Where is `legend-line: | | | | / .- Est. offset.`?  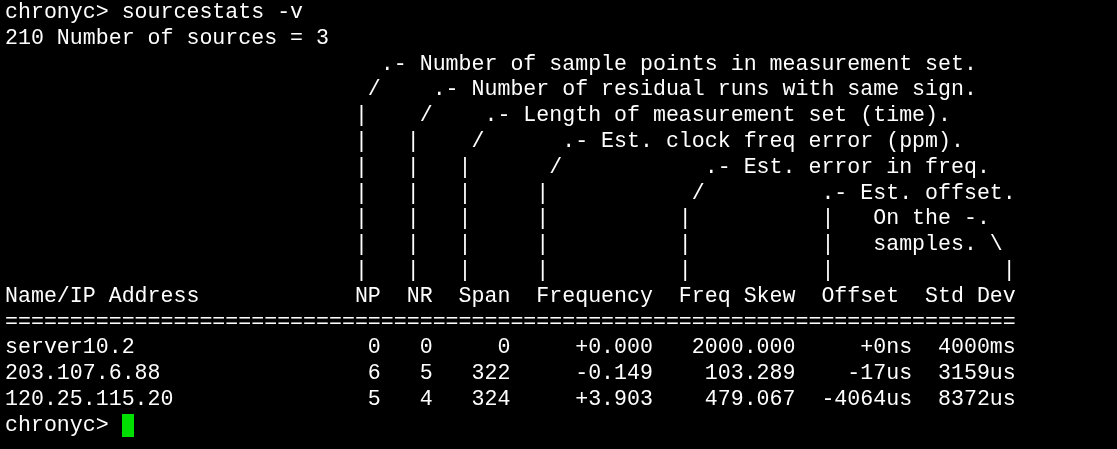 legend-line: | | | | / .- Est. offset. is located at coordinates (684, 193).